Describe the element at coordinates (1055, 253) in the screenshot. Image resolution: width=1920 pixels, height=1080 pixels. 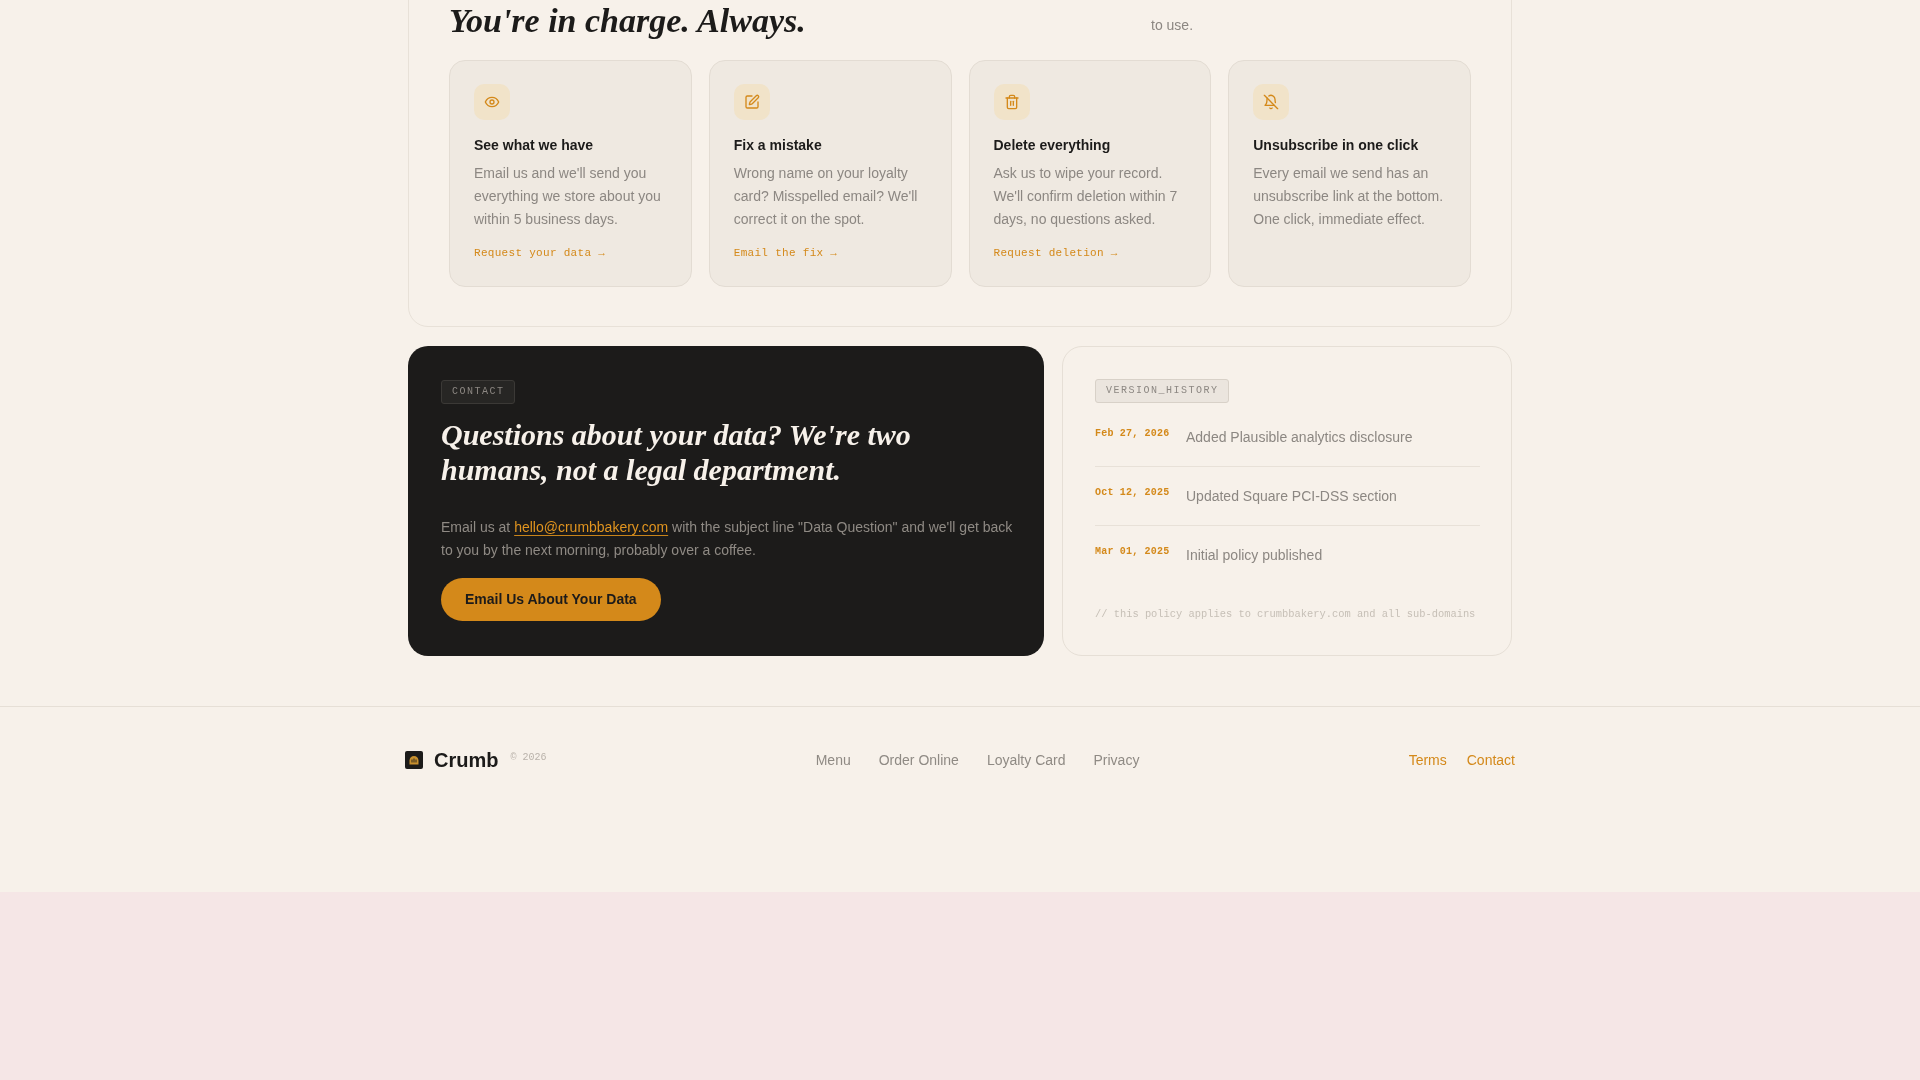
I see `card-link: Request deletion →` at that location.